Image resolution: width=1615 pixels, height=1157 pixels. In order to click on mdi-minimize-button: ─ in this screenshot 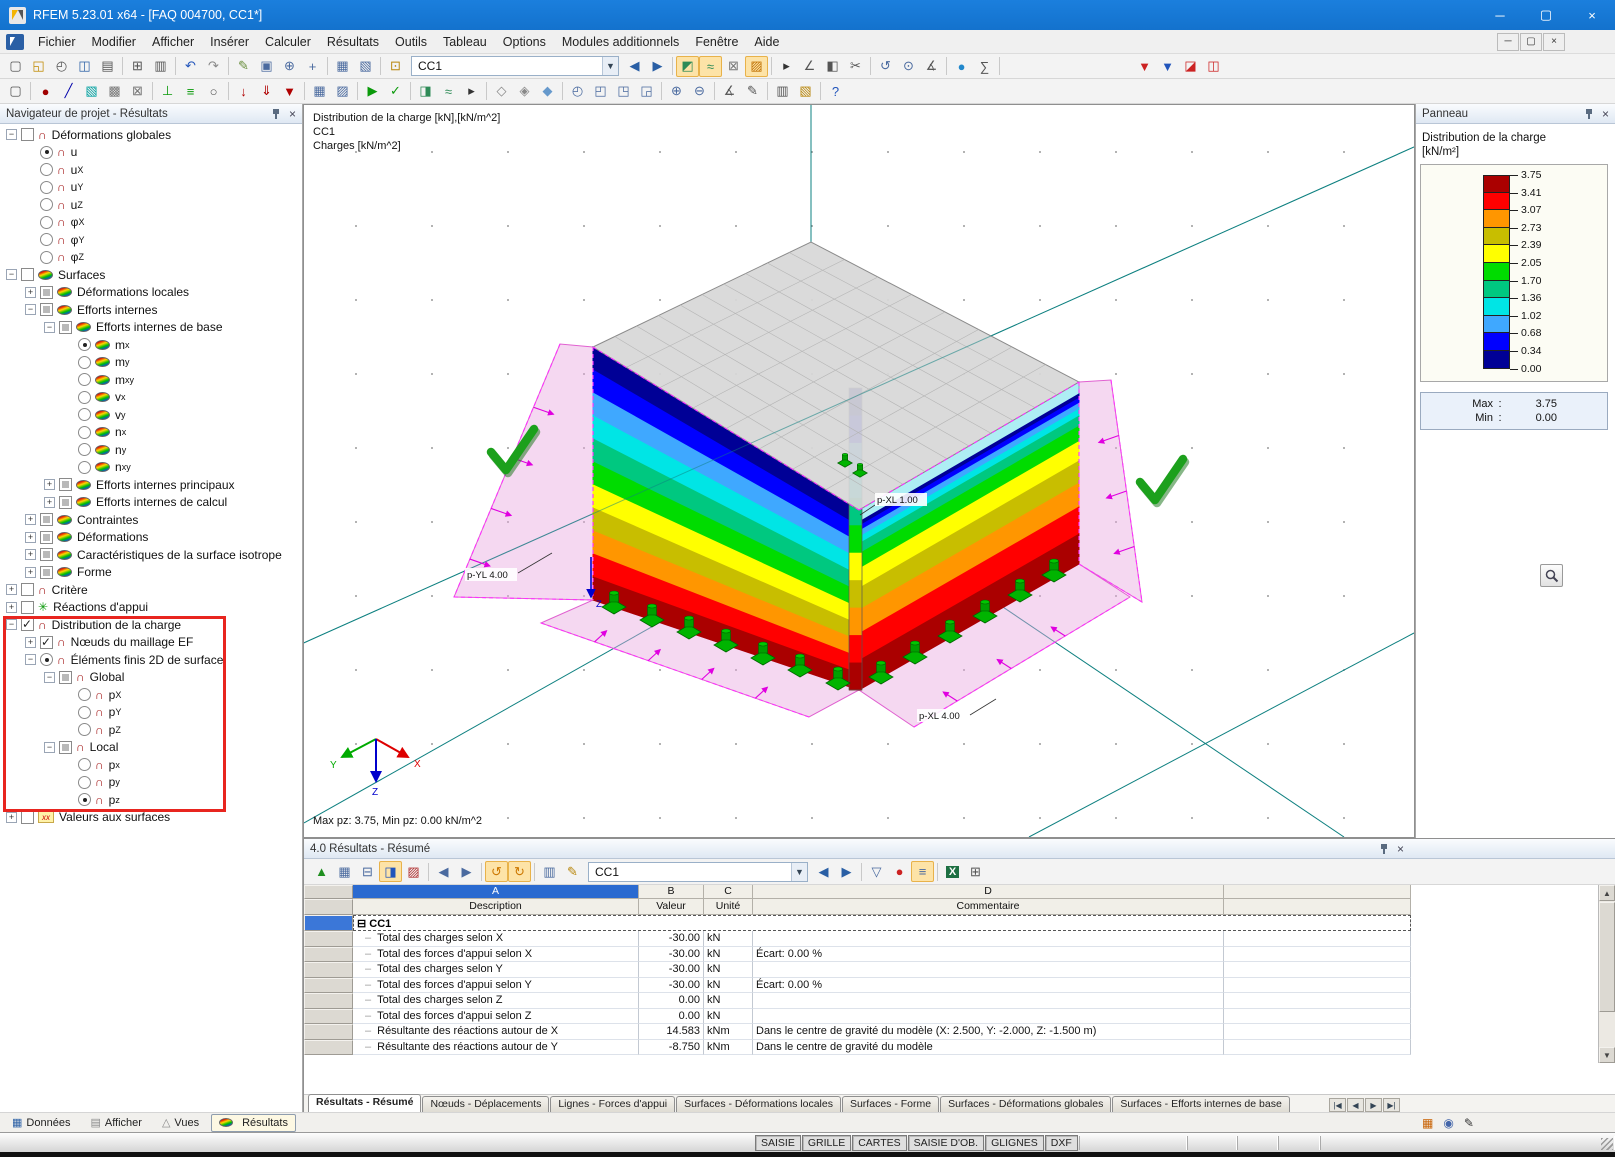, I will do `click(1508, 41)`.